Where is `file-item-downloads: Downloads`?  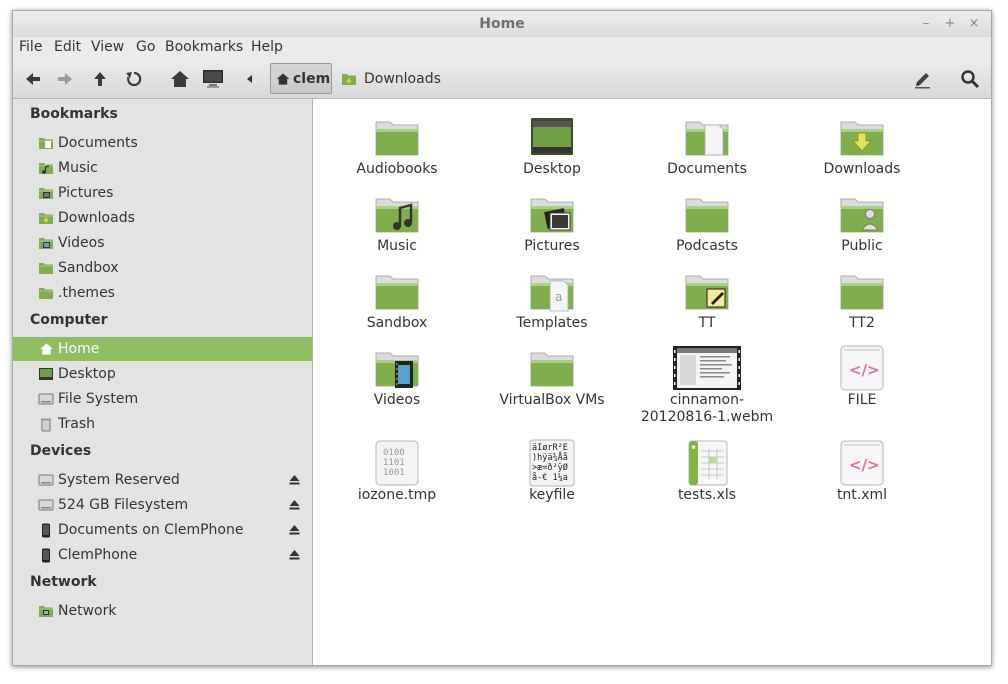 file-item-downloads: Downloads is located at coordinates (862, 145).